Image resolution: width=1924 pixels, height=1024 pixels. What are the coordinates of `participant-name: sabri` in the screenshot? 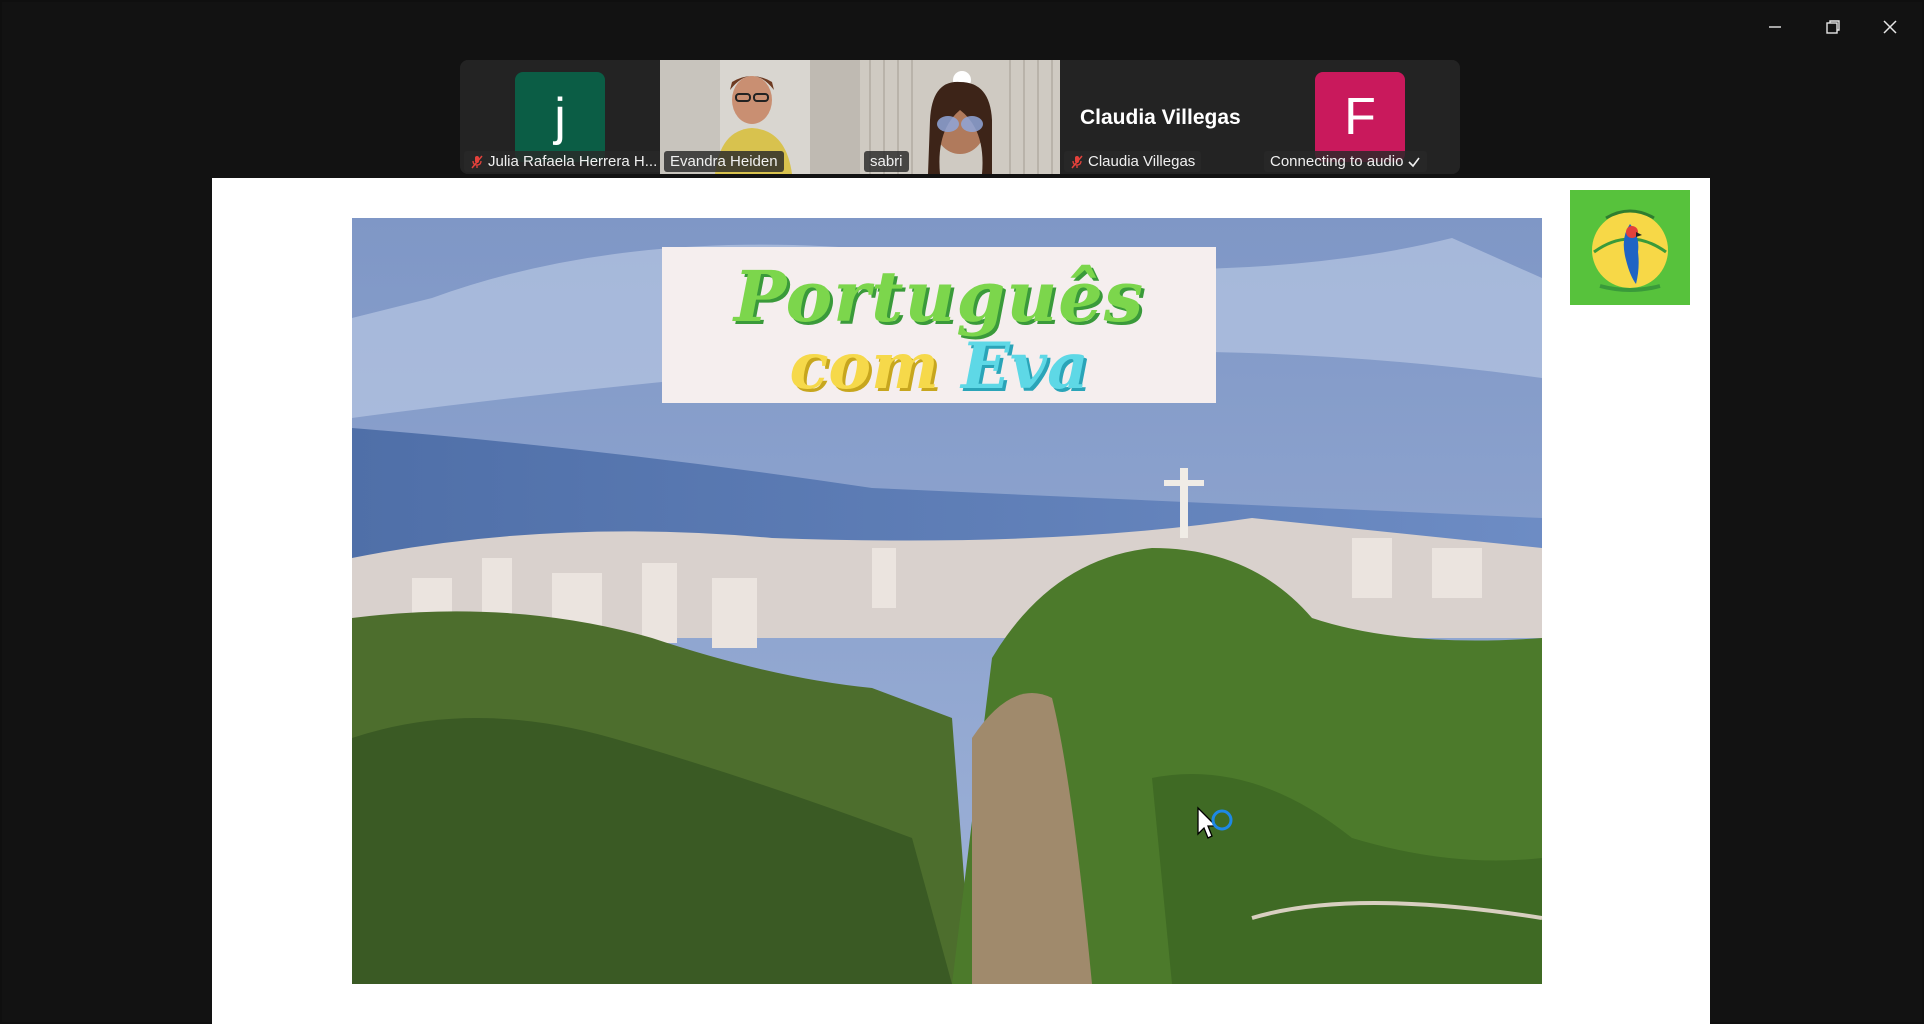 It's located at (886, 161).